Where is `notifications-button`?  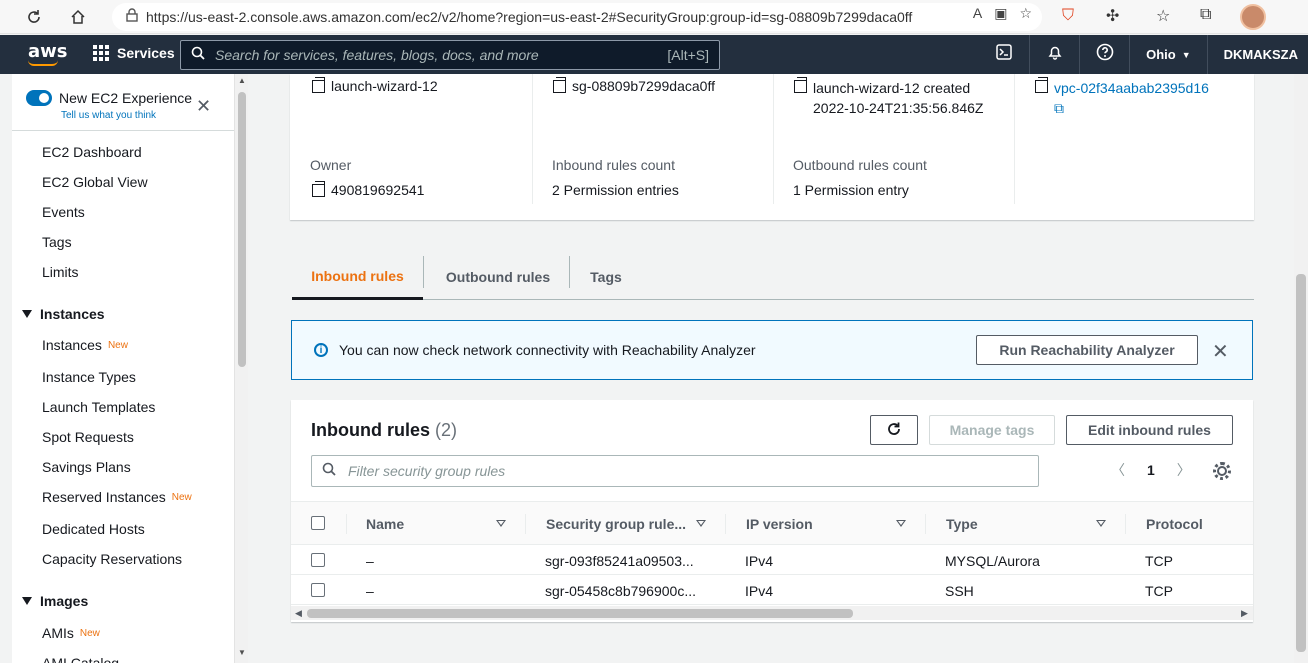
notifications-button is located at coordinates (1054, 54).